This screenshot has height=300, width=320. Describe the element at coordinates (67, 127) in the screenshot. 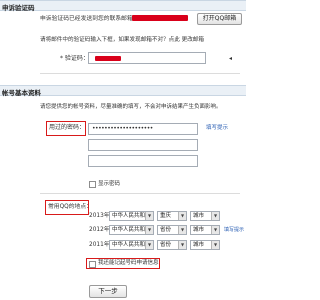

I see `password-label: 用过的密码：` at that location.